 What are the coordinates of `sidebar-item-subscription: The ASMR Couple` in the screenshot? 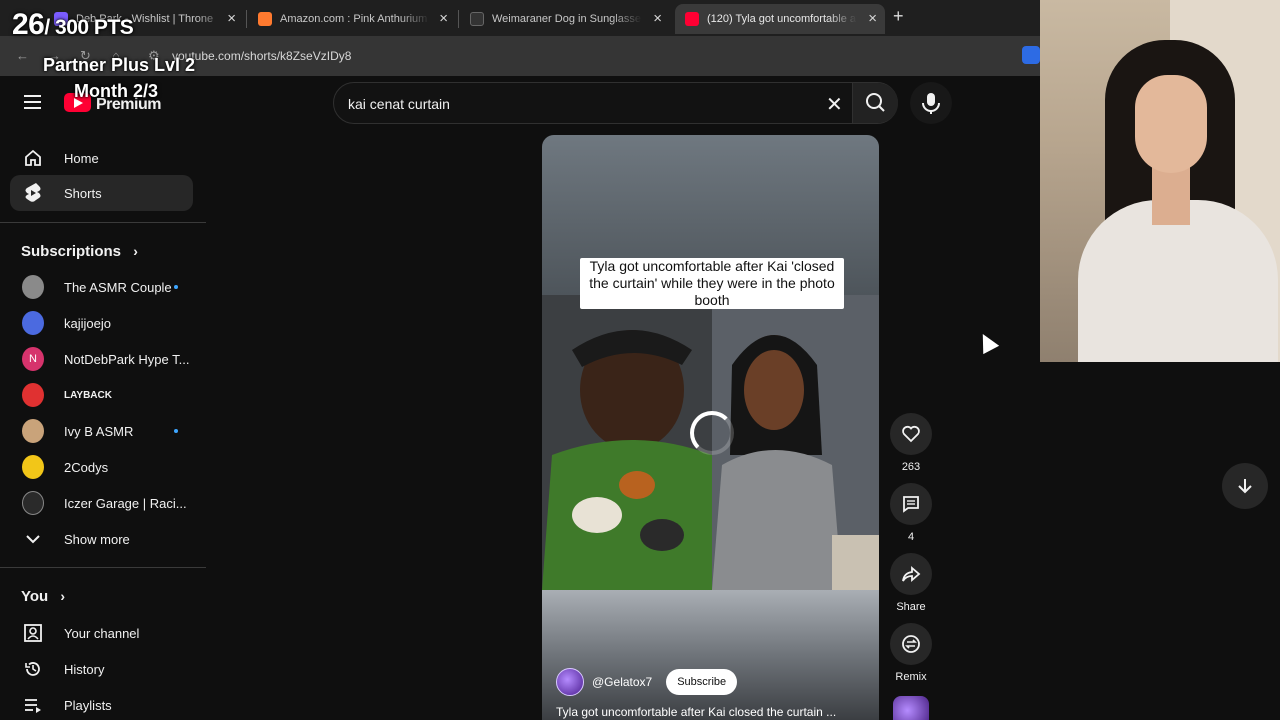 It's located at (101, 287).